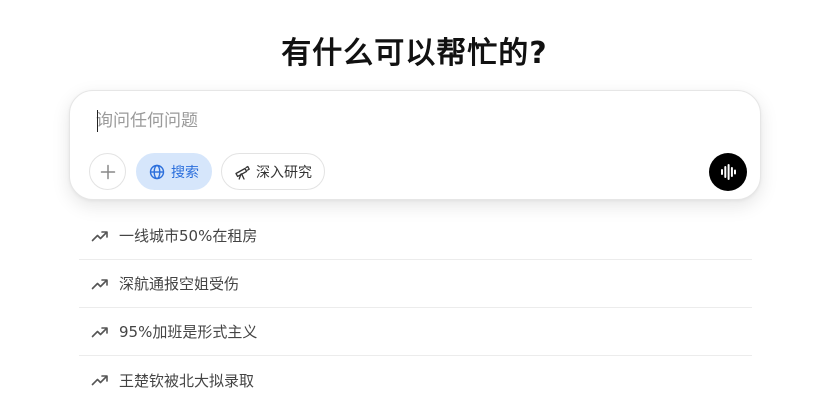  What do you see at coordinates (284, 172) in the screenshot?
I see `deep-research-label: 深入研究` at bounding box center [284, 172].